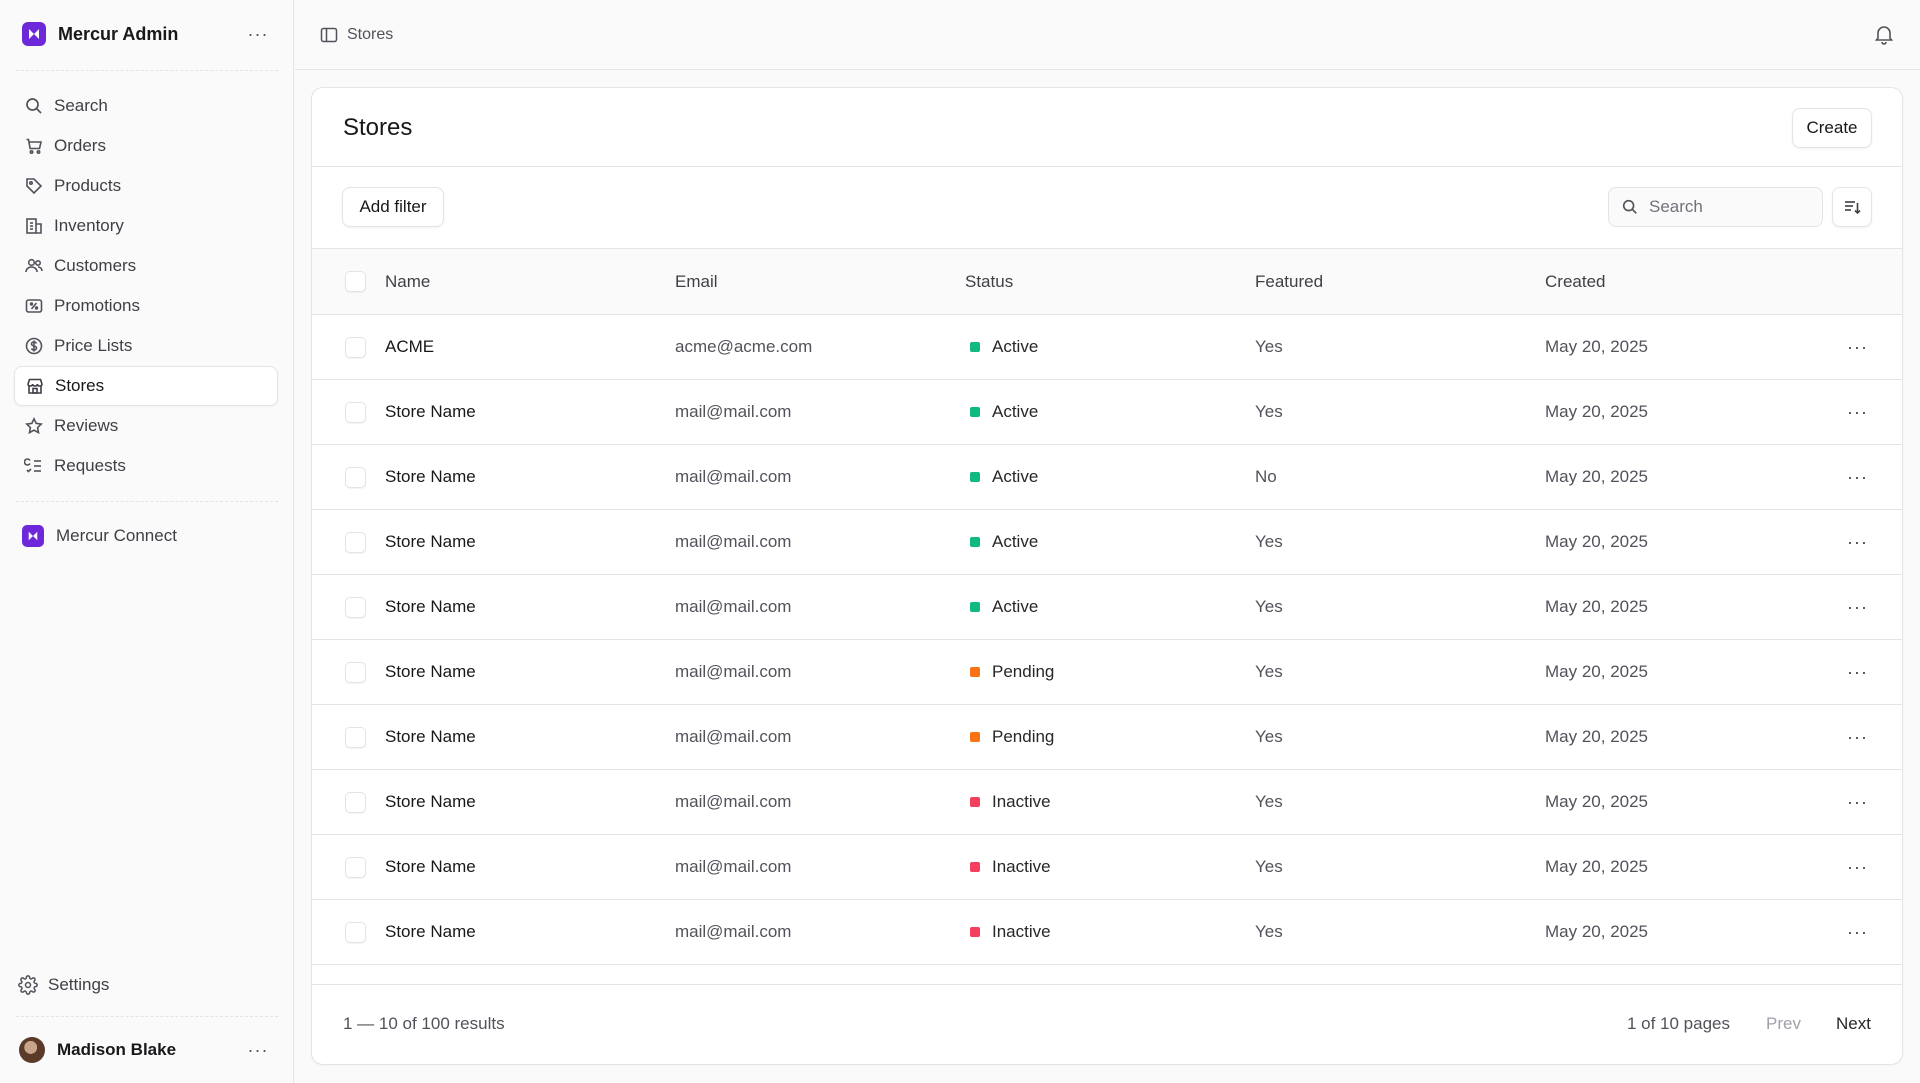 This screenshot has width=1920, height=1083. I want to click on column-header-featured: Featured, so click(1289, 281).